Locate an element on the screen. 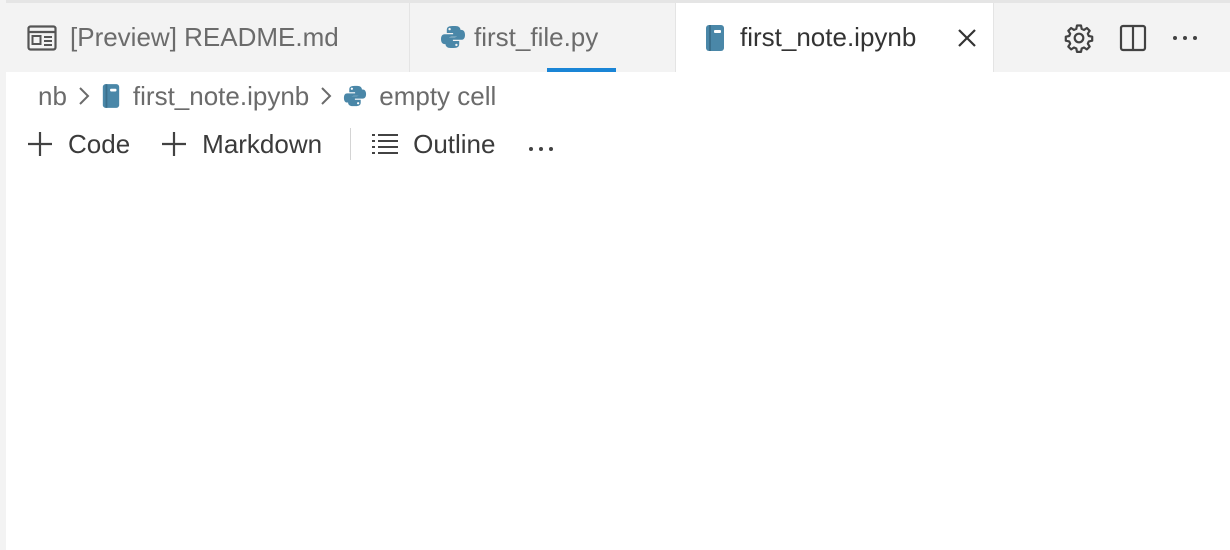 The width and height of the screenshot is (1230, 550). notebook-toolbar: Code Markdown Outline is located at coordinates (290, 144).